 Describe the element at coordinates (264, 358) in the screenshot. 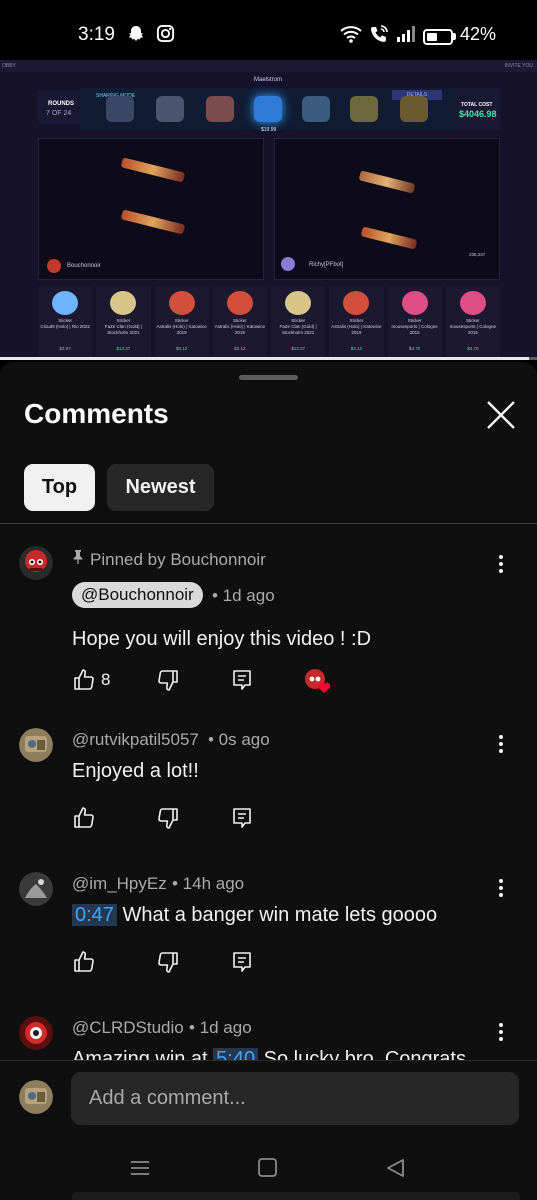

I see `video-progress-fill` at that location.